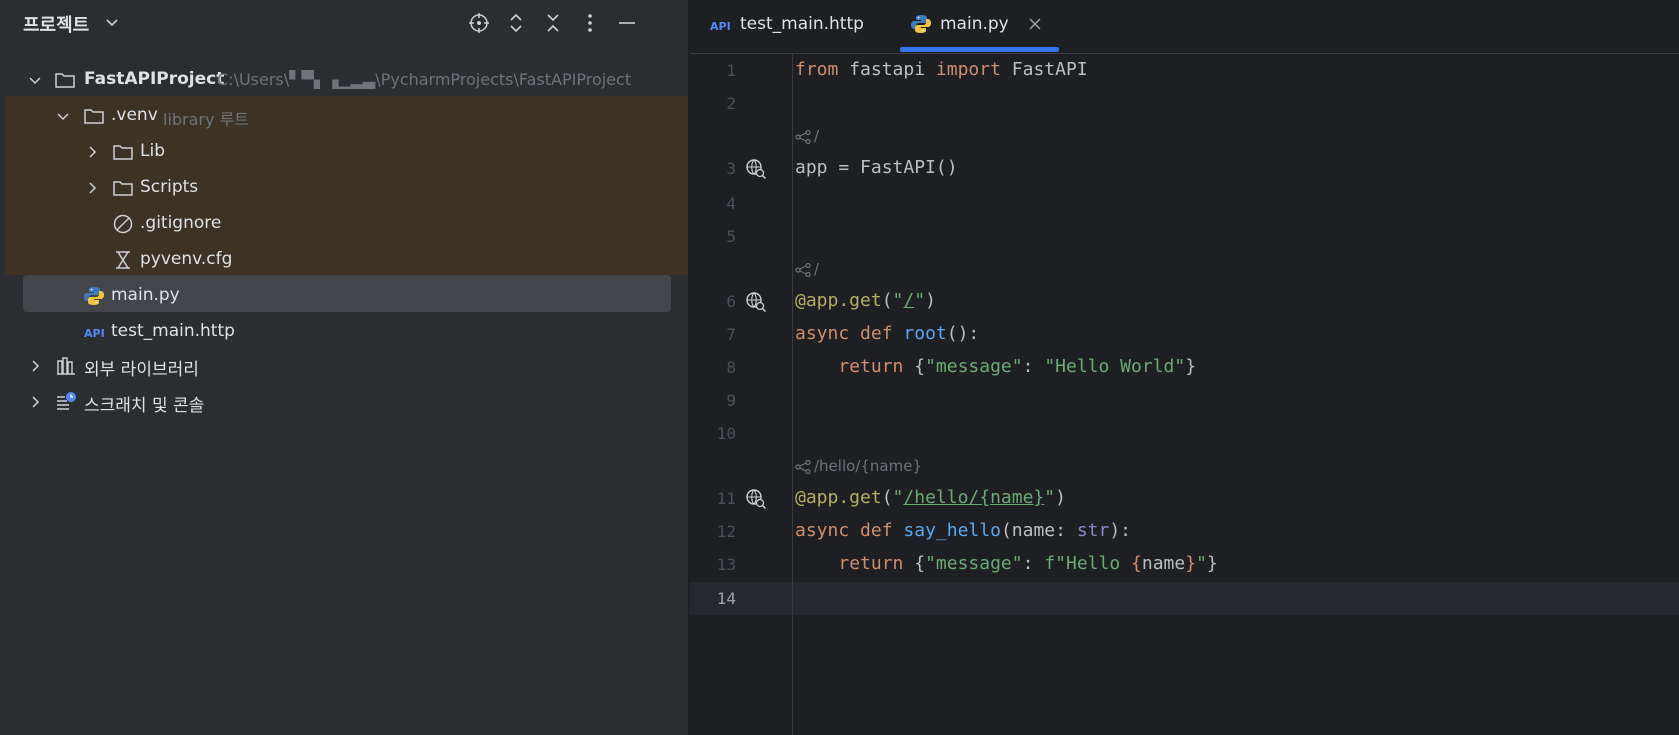 The width and height of the screenshot is (1679, 735). I want to click on code-line-current: 14, so click(1184, 598).